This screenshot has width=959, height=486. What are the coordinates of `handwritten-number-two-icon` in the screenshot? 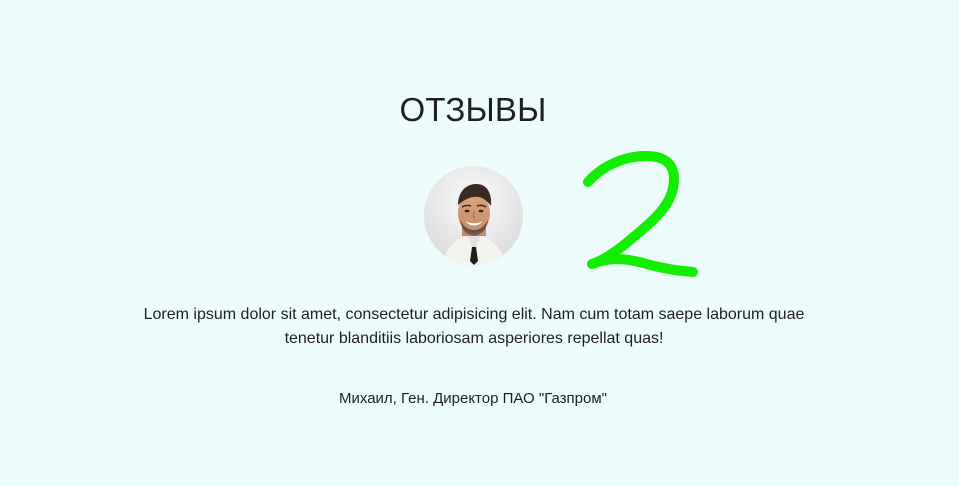 It's located at (640, 214).